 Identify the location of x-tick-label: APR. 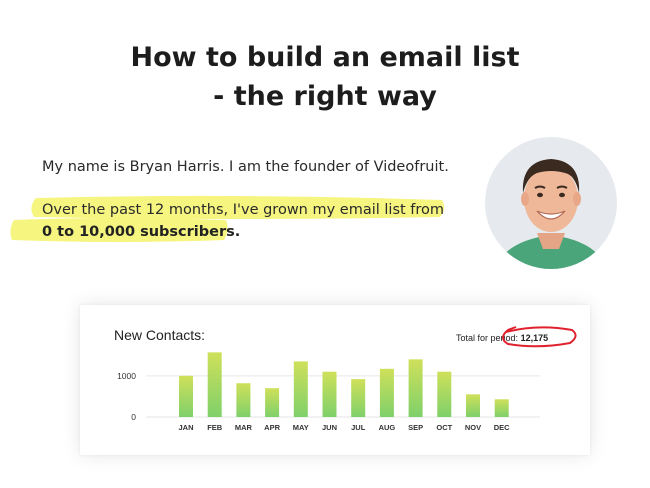
(272, 427).